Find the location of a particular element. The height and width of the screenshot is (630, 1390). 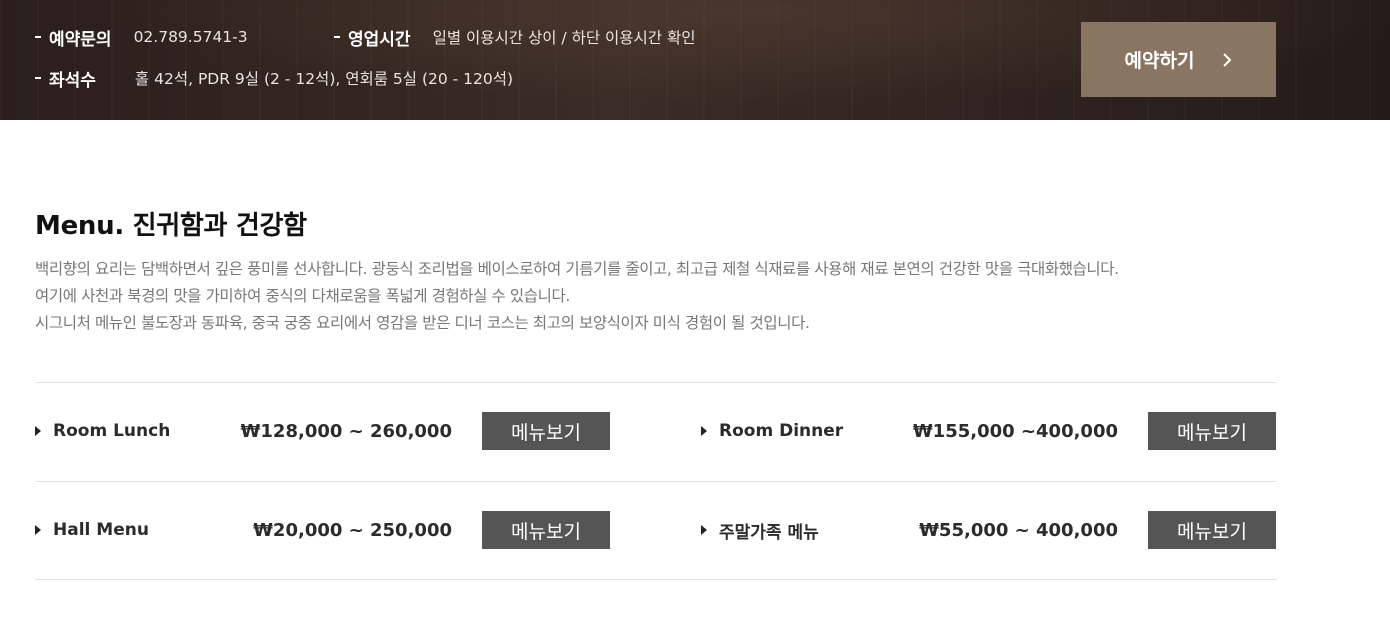

menu-title-en: Menu. is located at coordinates (79, 226).